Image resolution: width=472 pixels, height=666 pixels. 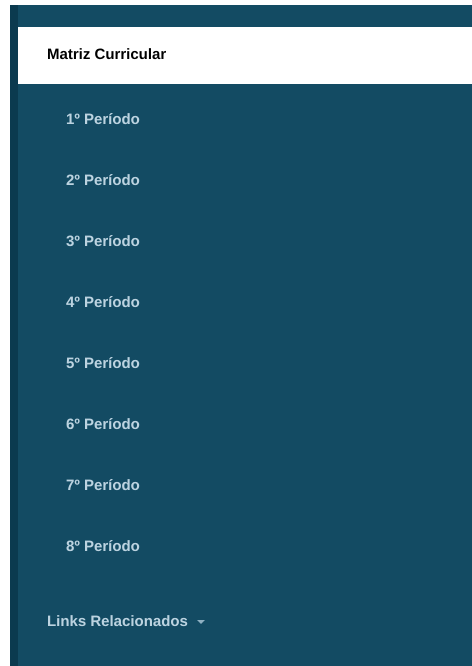 What do you see at coordinates (245, 547) in the screenshot?
I see `nav-link: 8º Período` at bounding box center [245, 547].